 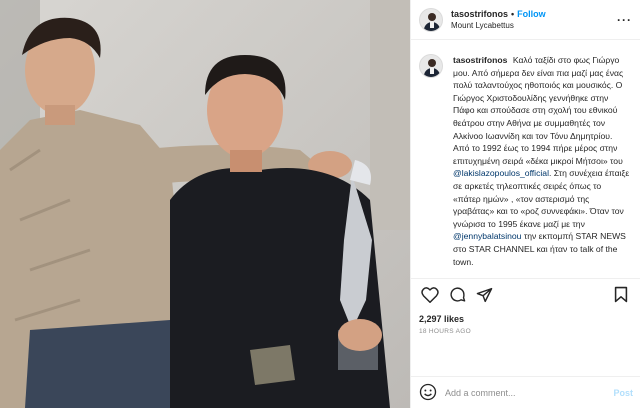 I want to click on location-link: Mount Lycabettus, so click(x=498, y=26).